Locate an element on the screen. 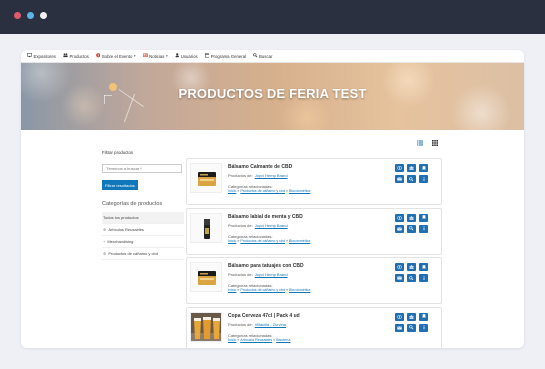 This screenshot has height=369, width=545. nav-item-label: Expositores is located at coordinates (44, 56).